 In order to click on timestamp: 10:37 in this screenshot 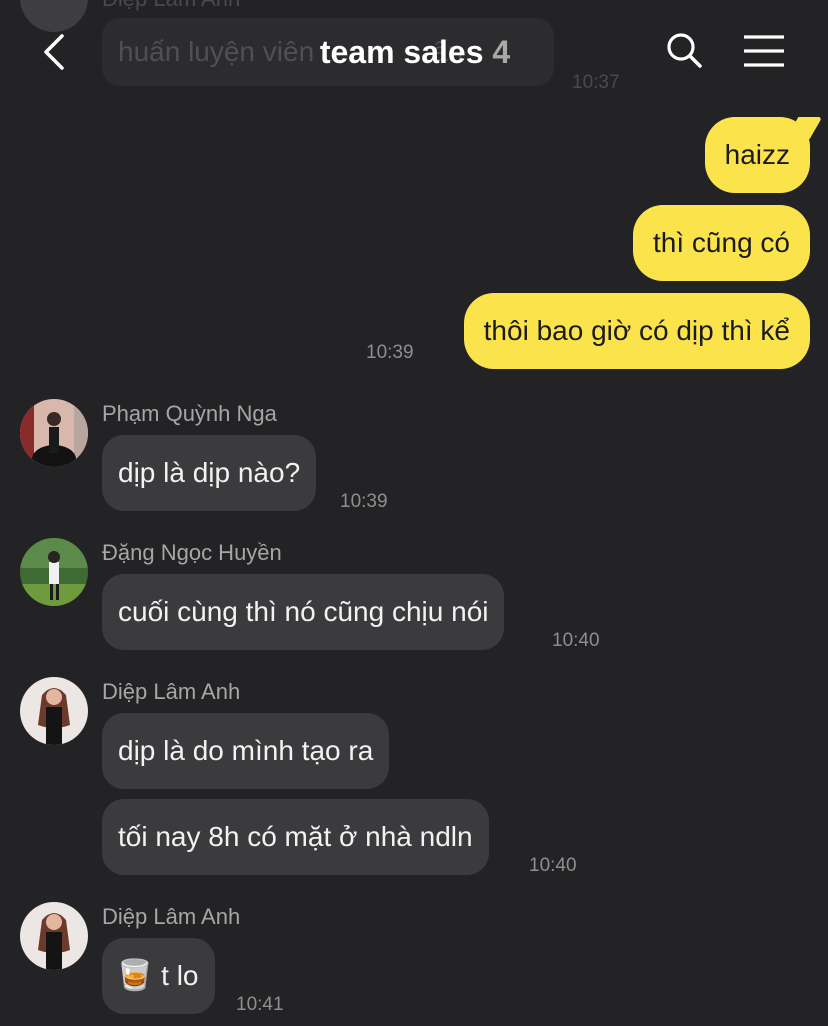, I will do `click(596, 82)`.